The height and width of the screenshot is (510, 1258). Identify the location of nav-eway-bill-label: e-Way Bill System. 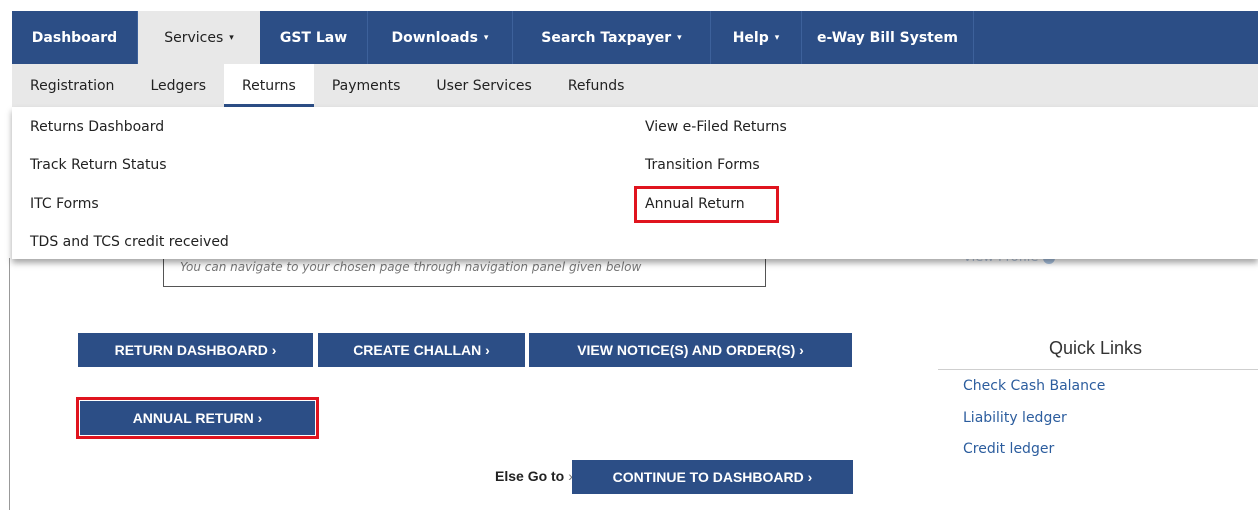
(887, 37).